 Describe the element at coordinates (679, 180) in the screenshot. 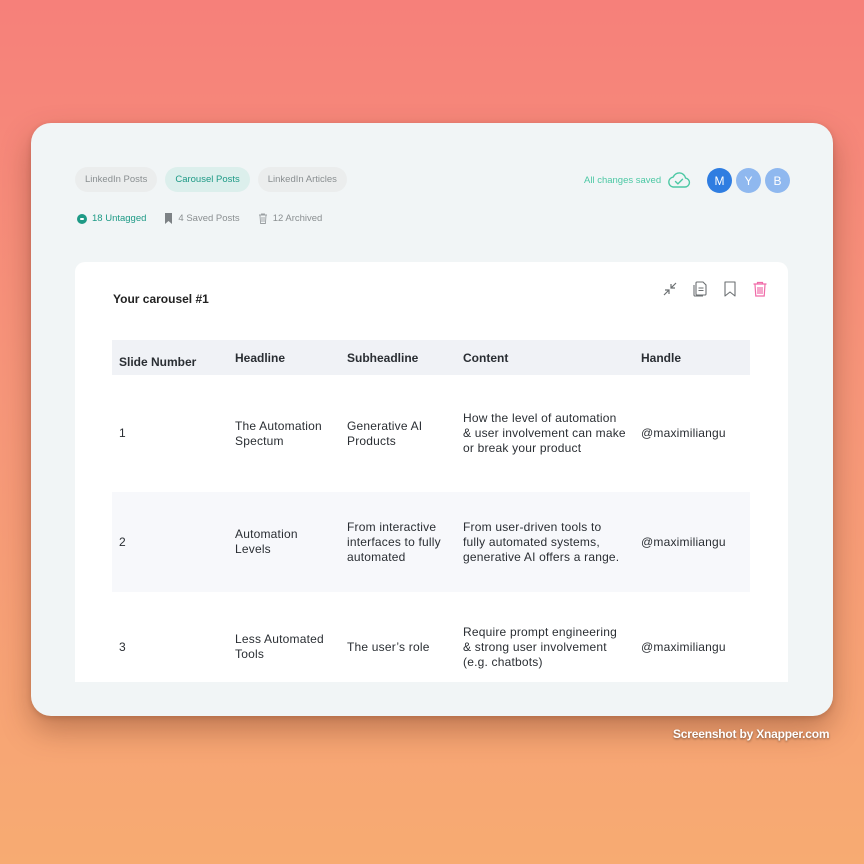

I see `cloud-check-icon` at that location.